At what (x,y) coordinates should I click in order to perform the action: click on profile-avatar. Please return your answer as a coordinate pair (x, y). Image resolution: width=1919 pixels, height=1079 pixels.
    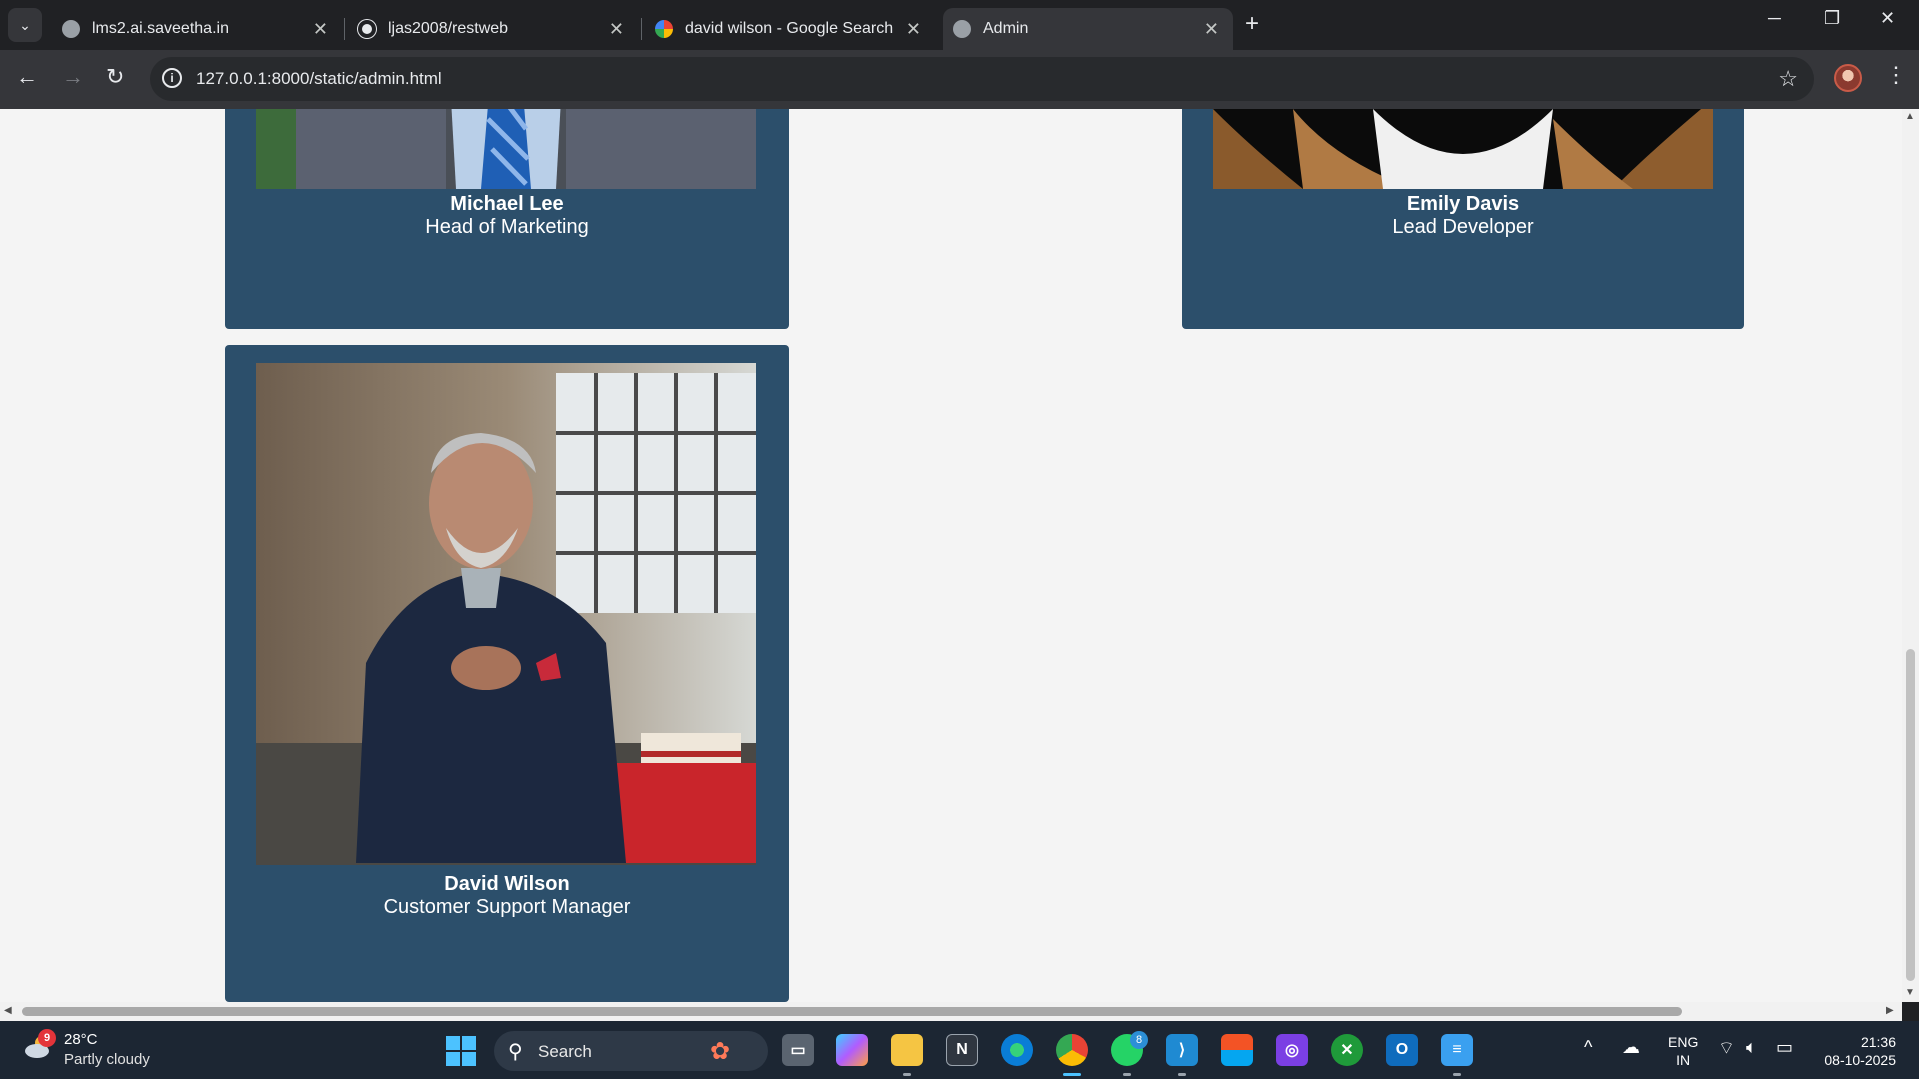
    Looking at the image, I should click on (1848, 78).